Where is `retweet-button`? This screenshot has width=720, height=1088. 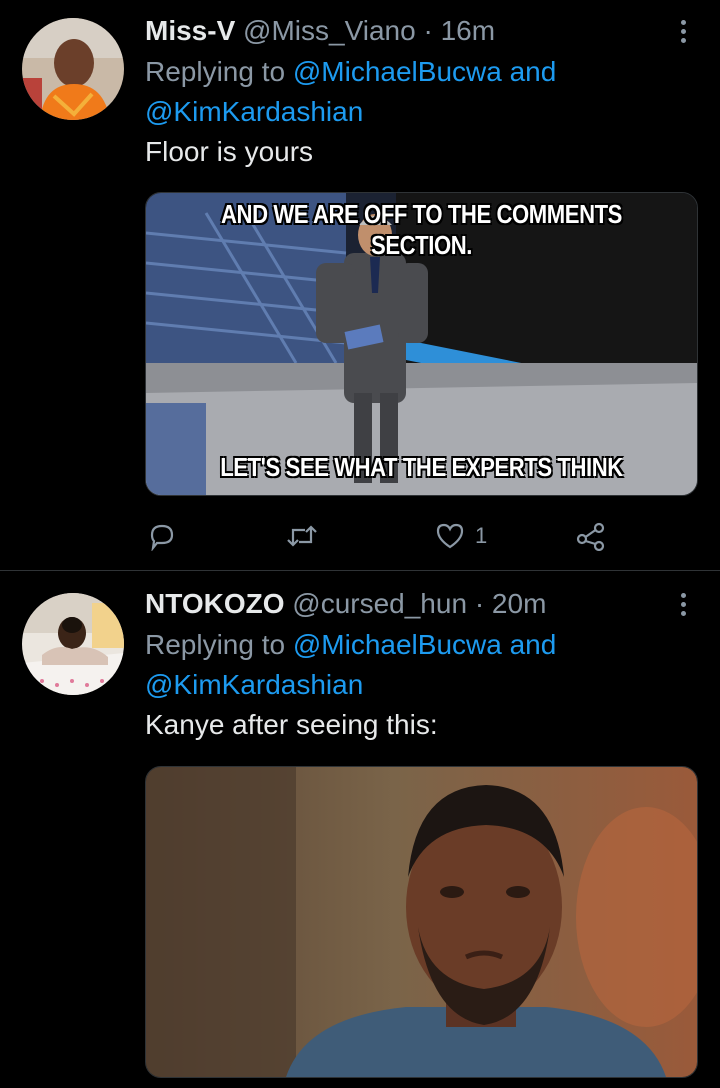 retweet-button is located at coordinates (302, 536).